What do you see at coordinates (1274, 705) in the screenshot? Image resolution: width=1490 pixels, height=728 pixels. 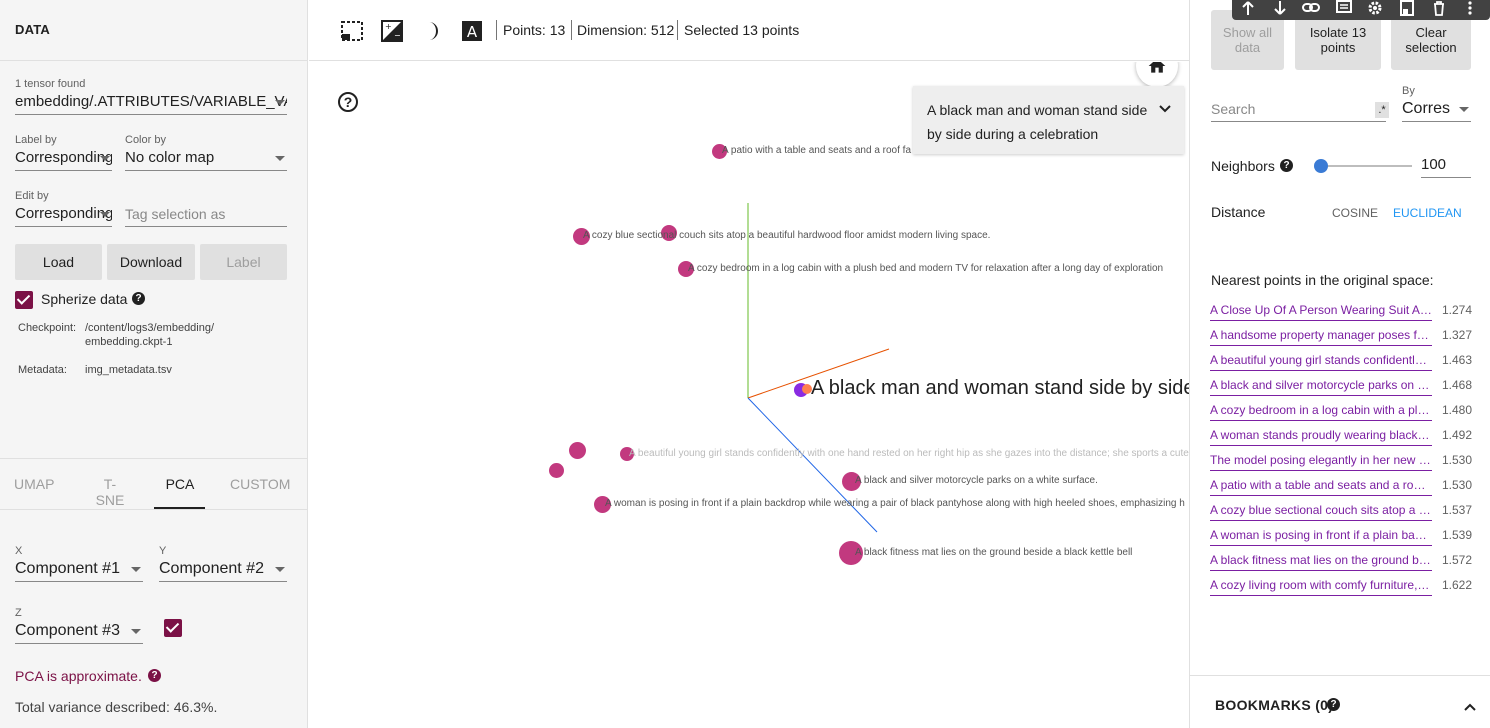 I see `bookmarks-header: BOOKMARKS (0)` at bounding box center [1274, 705].